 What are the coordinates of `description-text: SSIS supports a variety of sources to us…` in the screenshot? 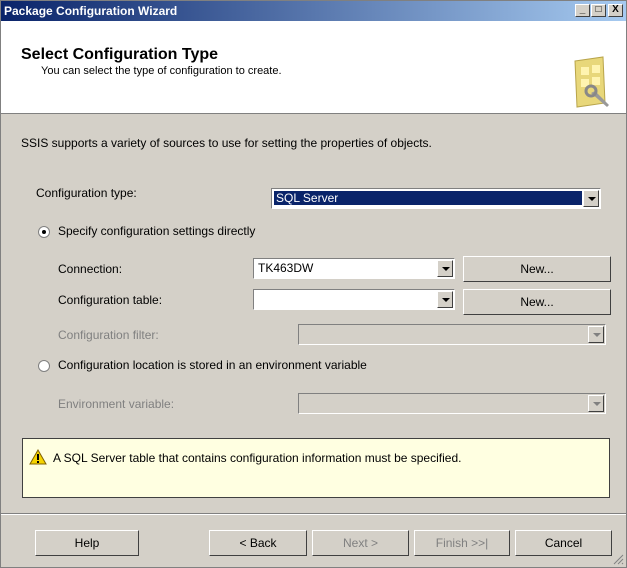 It's located at (226, 143).